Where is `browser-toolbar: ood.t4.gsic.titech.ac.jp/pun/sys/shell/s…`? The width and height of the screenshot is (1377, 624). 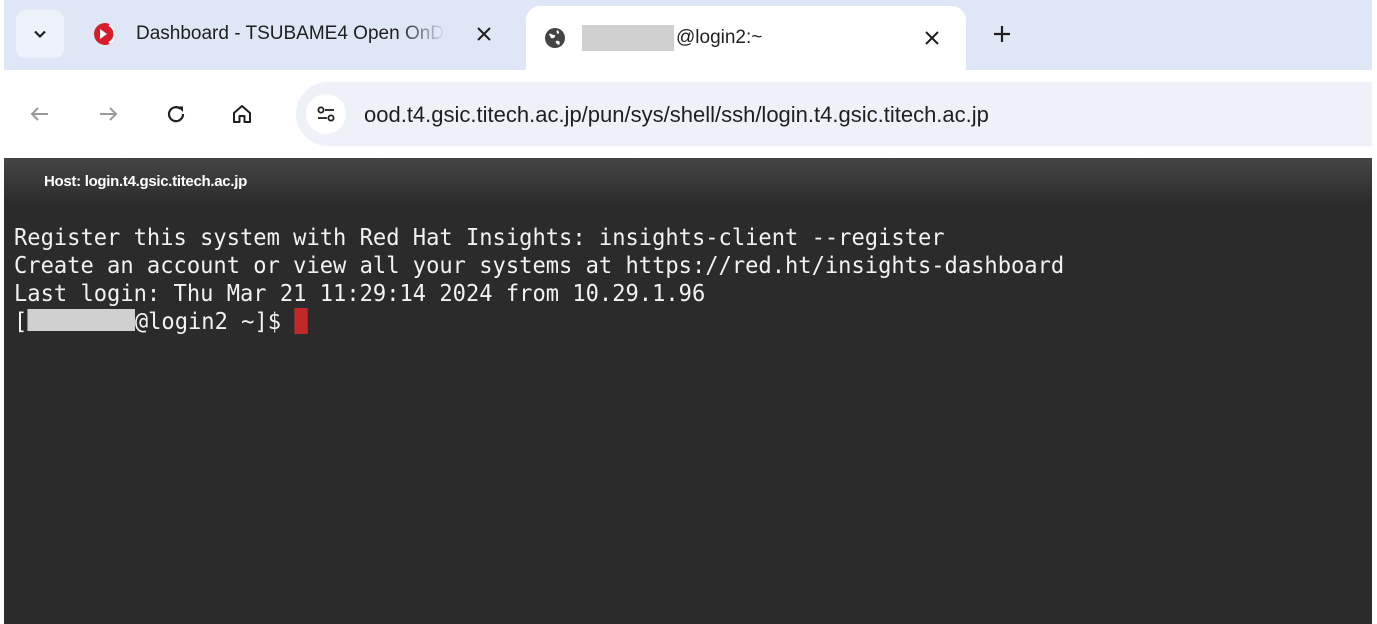
browser-toolbar: ood.t4.gsic.titech.ac.jp/pun/sys/shell/s… is located at coordinates (688, 114).